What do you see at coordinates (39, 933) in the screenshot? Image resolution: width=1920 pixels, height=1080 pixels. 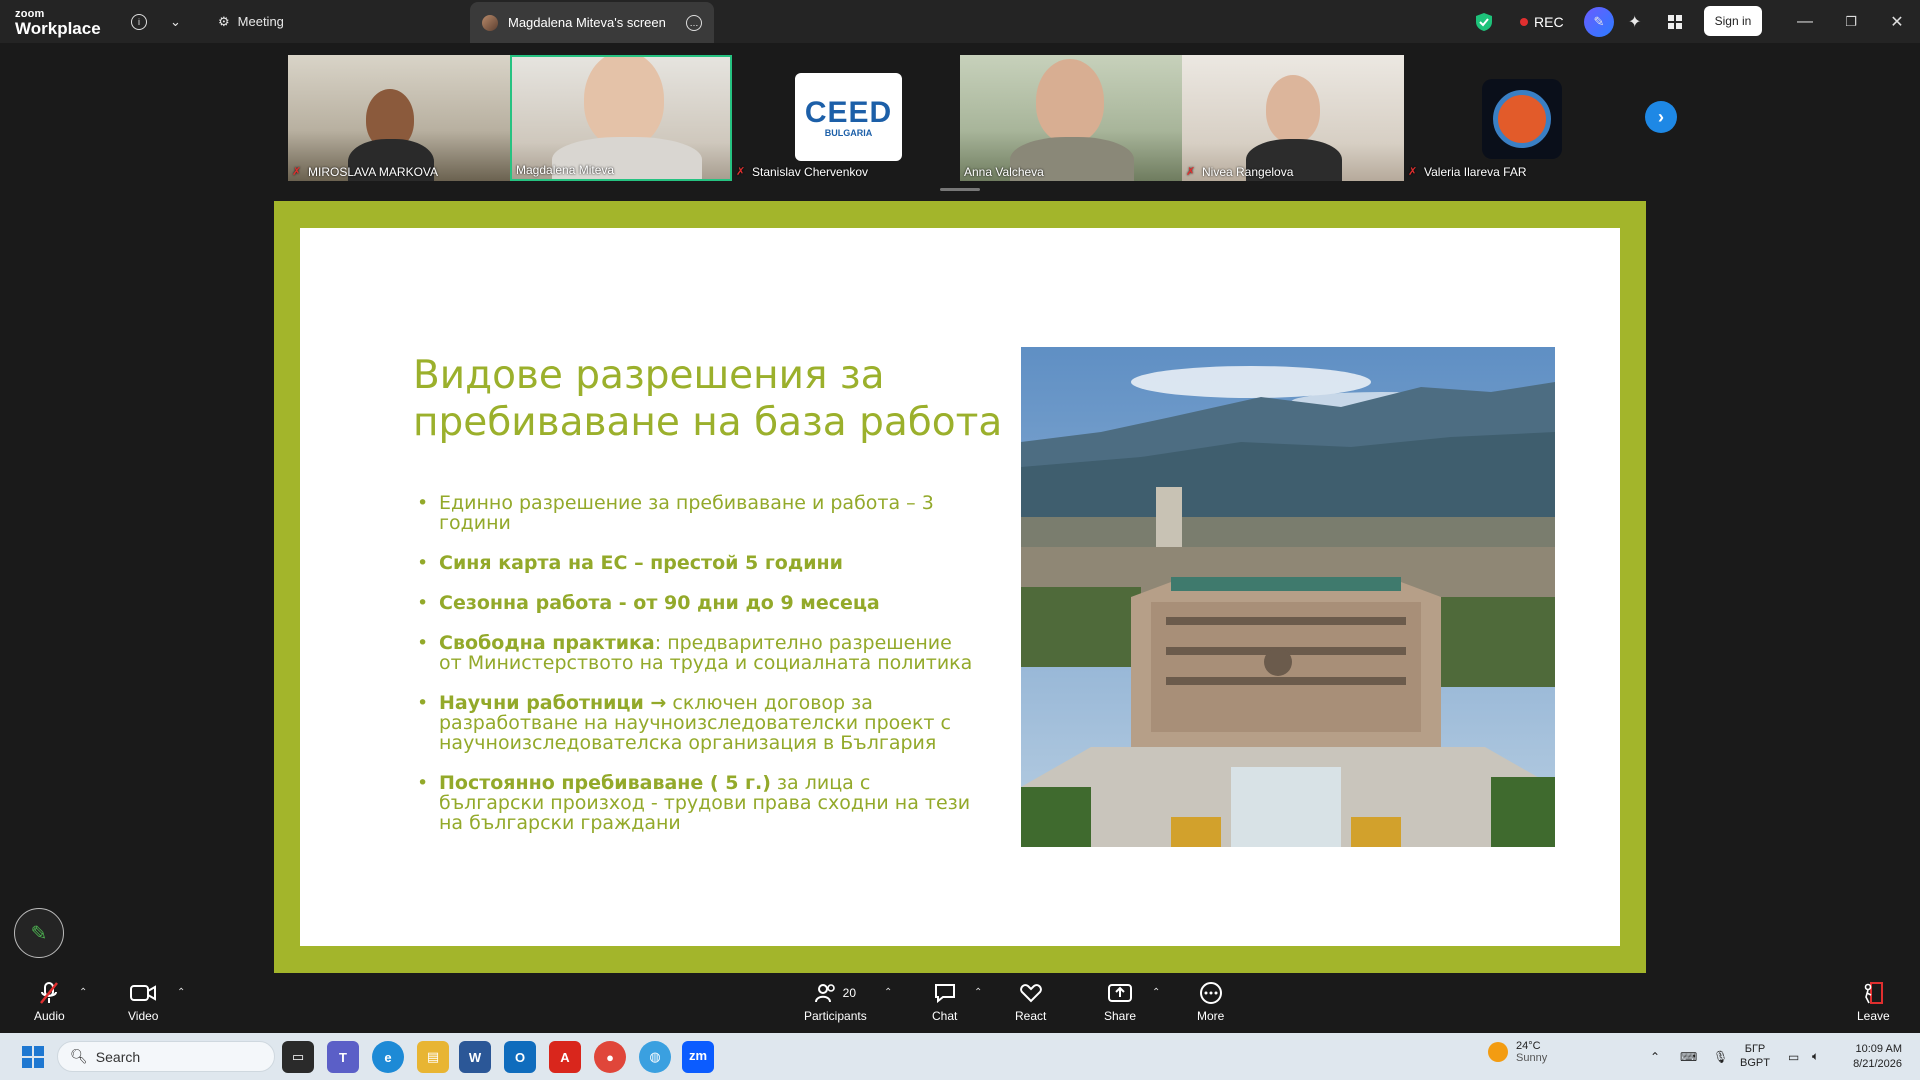 I see `annotate-pencil-icon: ✎` at bounding box center [39, 933].